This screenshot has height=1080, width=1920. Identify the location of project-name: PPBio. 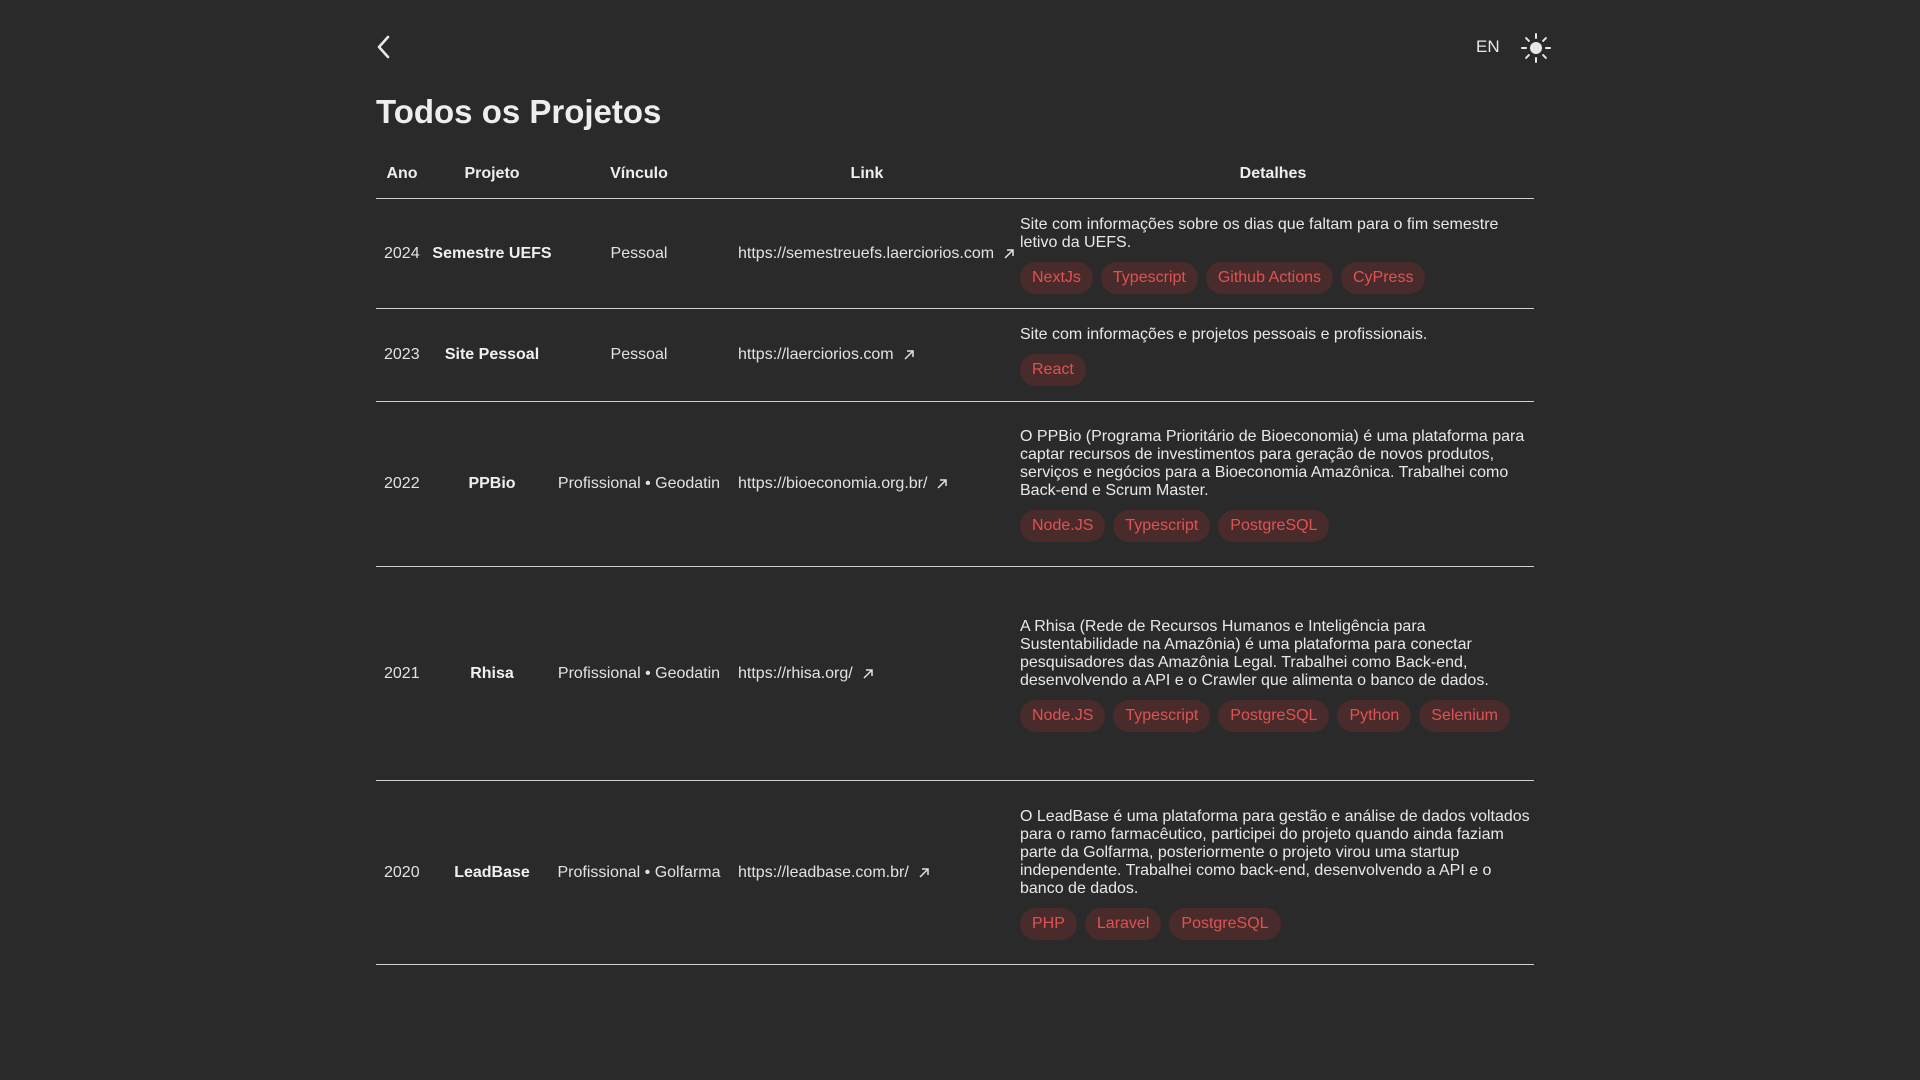
(492, 484).